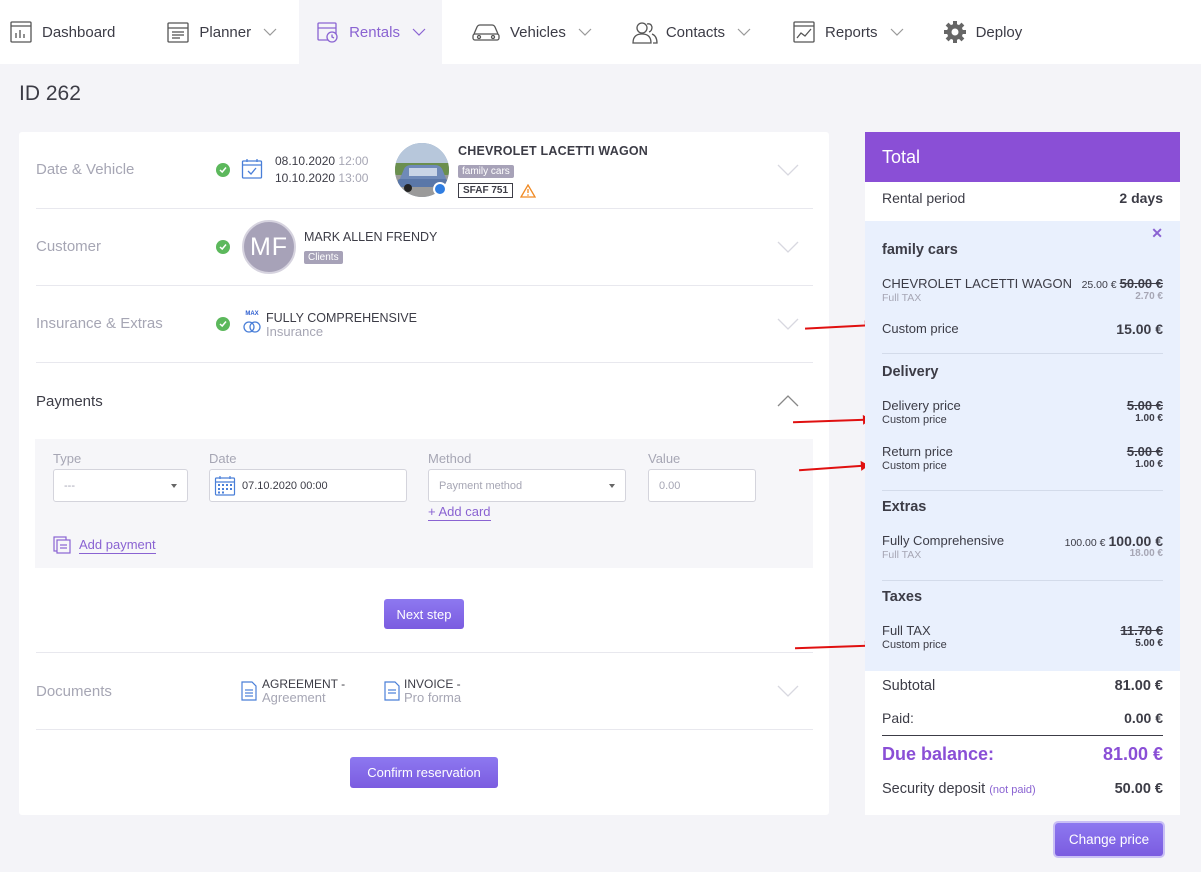  What do you see at coordinates (74, 691) in the screenshot?
I see `section-label: Documents` at bounding box center [74, 691].